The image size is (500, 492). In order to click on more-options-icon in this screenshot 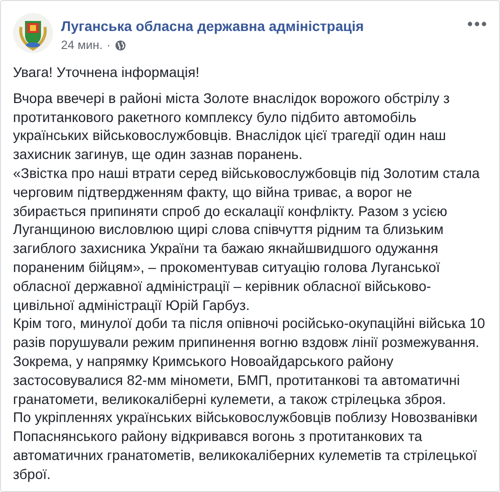, I will do `click(477, 24)`.